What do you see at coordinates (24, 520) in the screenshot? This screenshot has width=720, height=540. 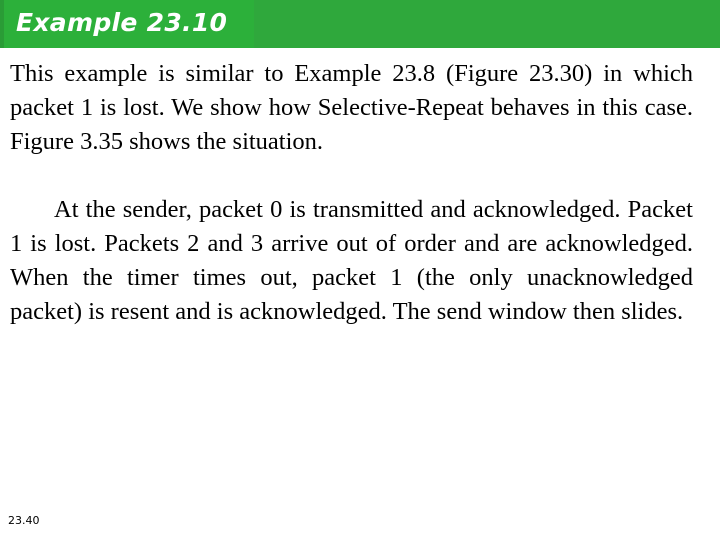 I see `footer-page-number: 23.40` at bounding box center [24, 520].